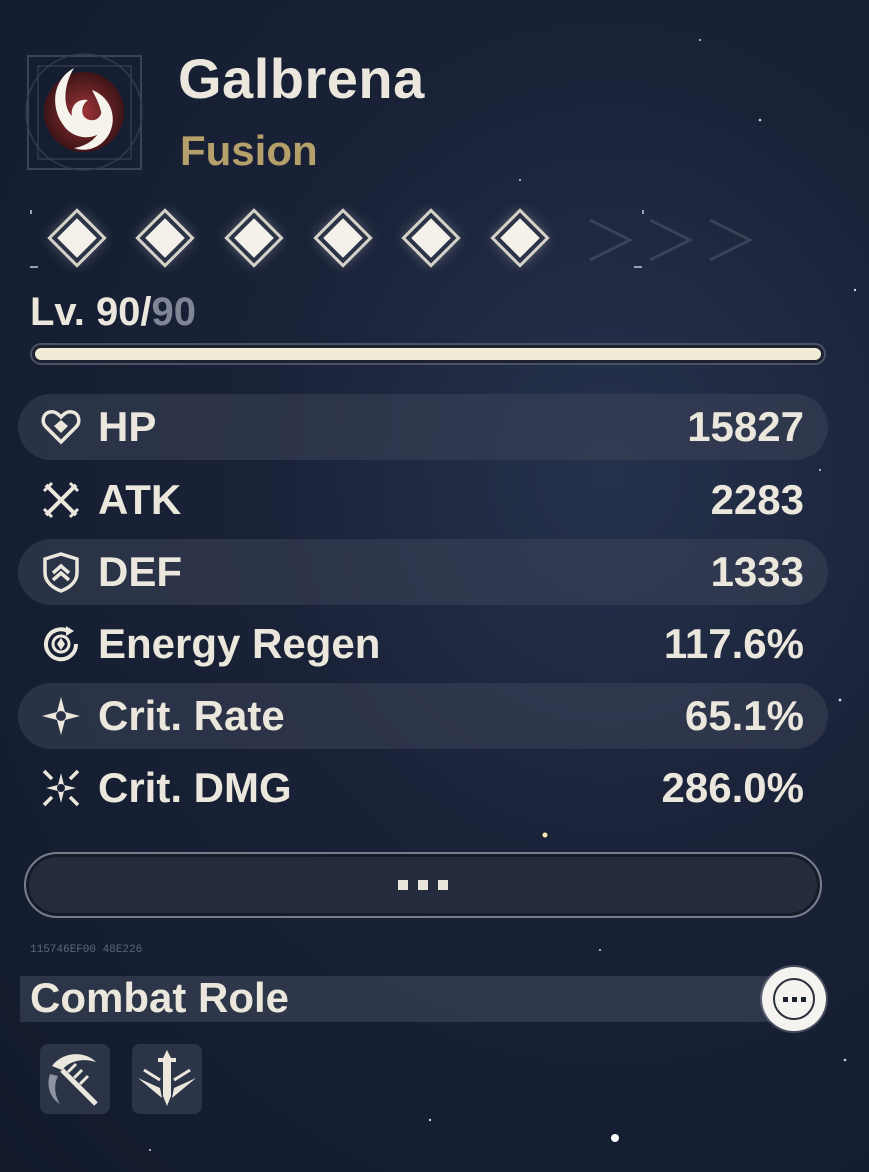 Image resolution: width=869 pixels, height=1172 pixels. I want to click on crit-rate-star-icon, so click(61, 716).